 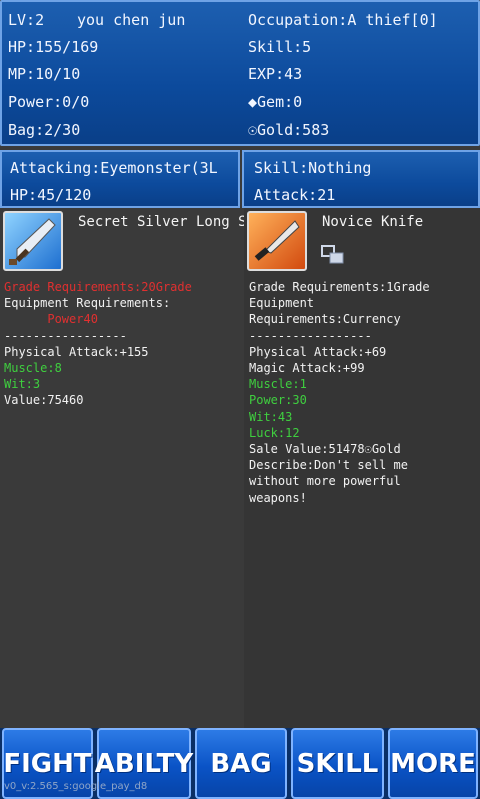 I want to click on item-detail-line: weapons!, so click(x=278, y=497).